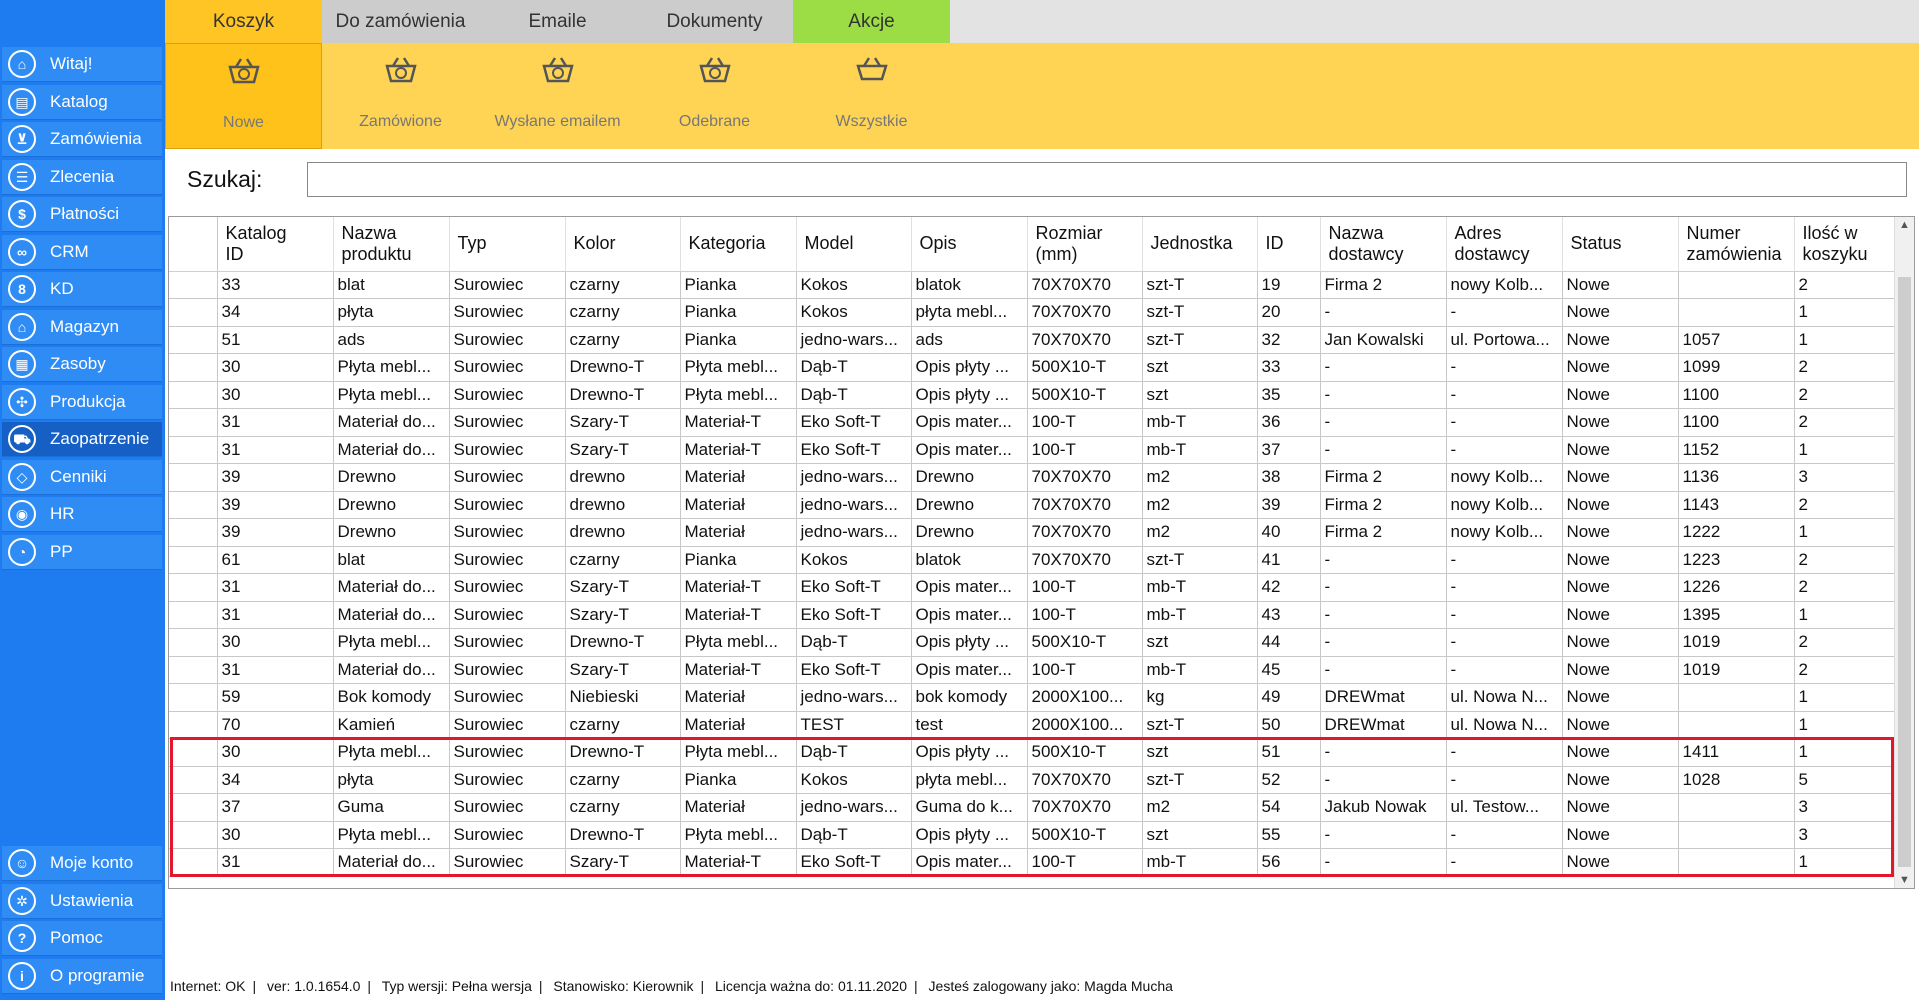 This screenshot has width=1919, height=1000. What do you see at coordinates (82, 514) in the screenshot?
I see `sidebar-item-hr: ◉ HR` at bounding box center [82, 514].